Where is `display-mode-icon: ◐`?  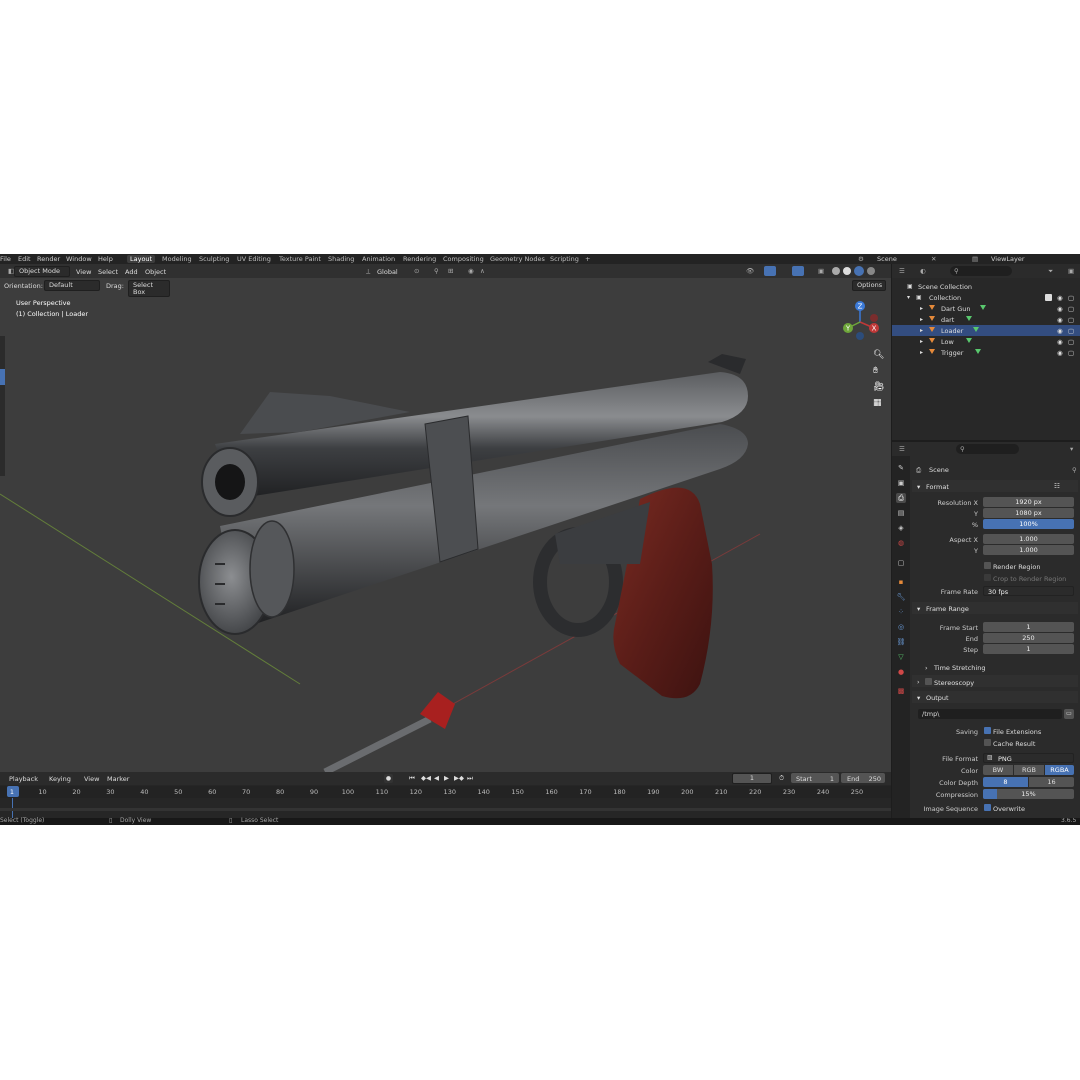
display-mode-icon: ◐ is located at coordinates (923, 271).